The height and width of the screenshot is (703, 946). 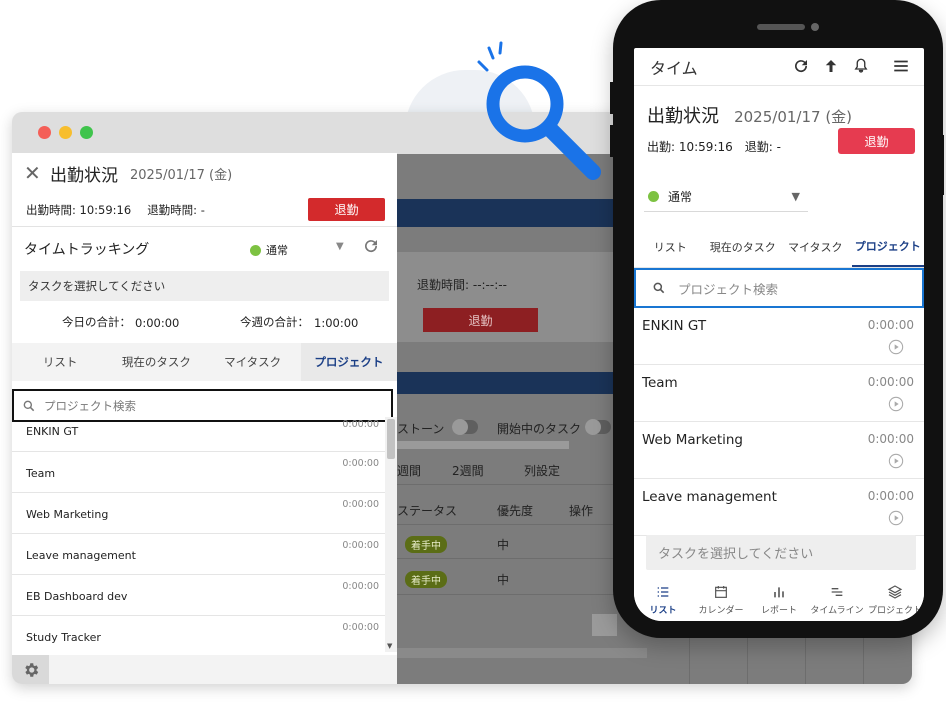 I want to click on bg-footer, so click(x=522, y=653).